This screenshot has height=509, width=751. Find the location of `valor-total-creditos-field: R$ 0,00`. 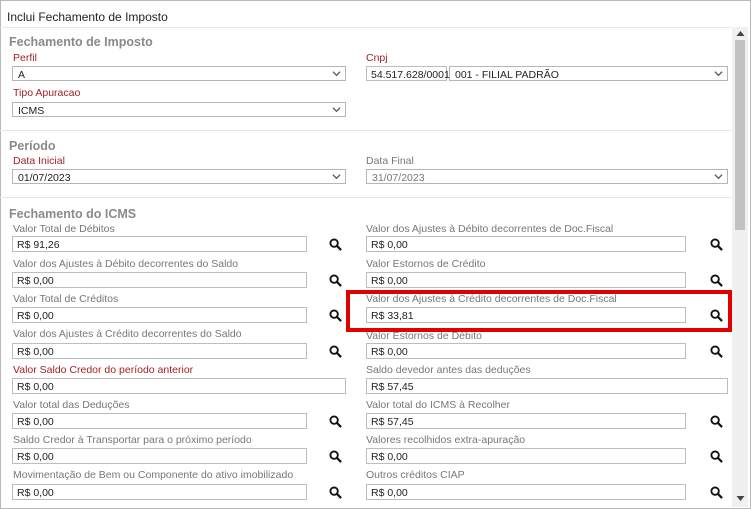

valor-total-creditos-field: R$ 0,00 is located at coordinates (159, 315).